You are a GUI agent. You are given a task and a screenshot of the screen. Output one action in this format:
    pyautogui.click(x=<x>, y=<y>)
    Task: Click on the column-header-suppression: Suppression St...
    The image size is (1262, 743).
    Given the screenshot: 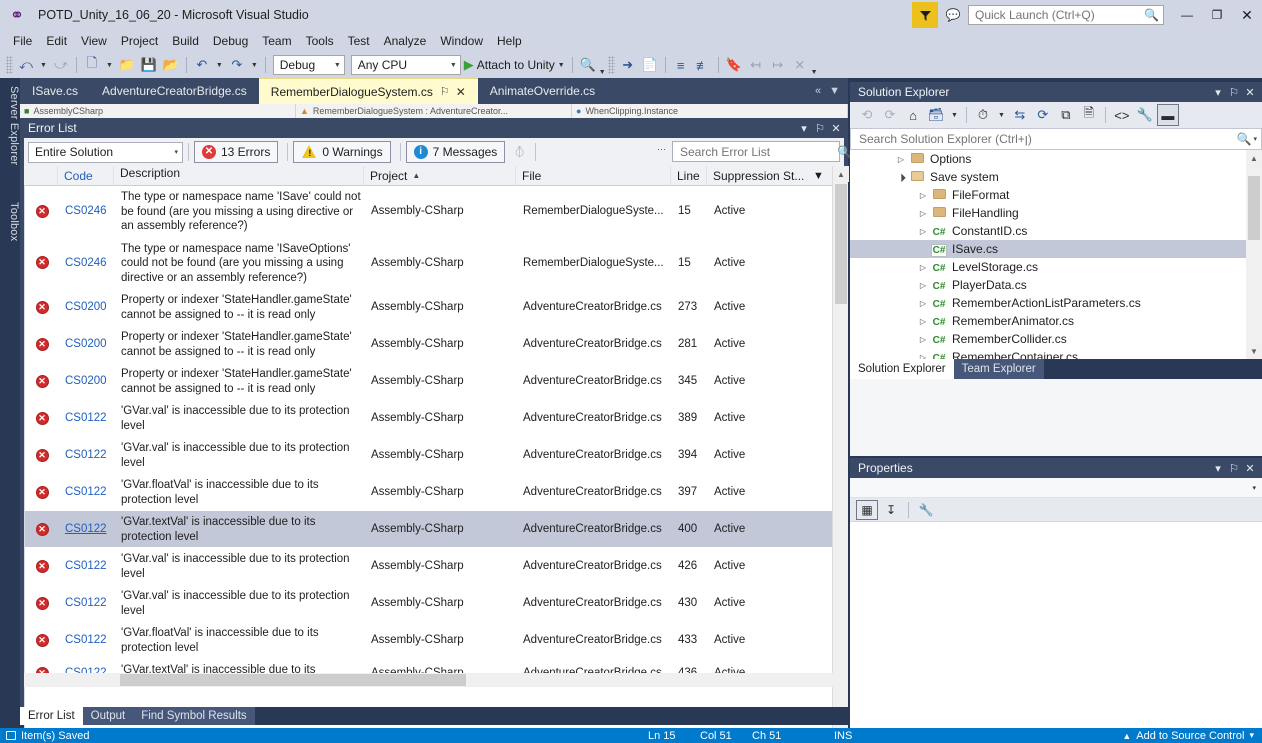 What is the action you would take?
    pyautogui.click(x=757, y=176)
    